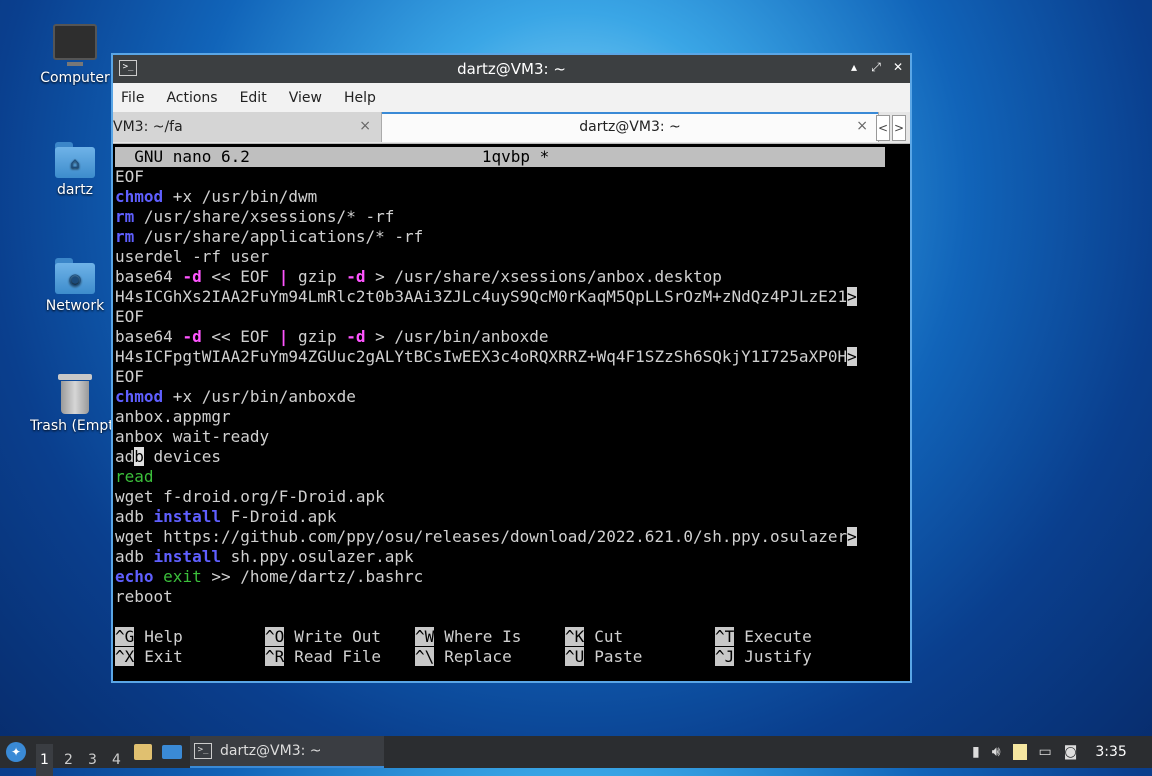 This screenshot has height=776, width=1152. Describe the element at coordinates (876, 67) in the screenshot. I see `maximize-button: ⤢` at that location.